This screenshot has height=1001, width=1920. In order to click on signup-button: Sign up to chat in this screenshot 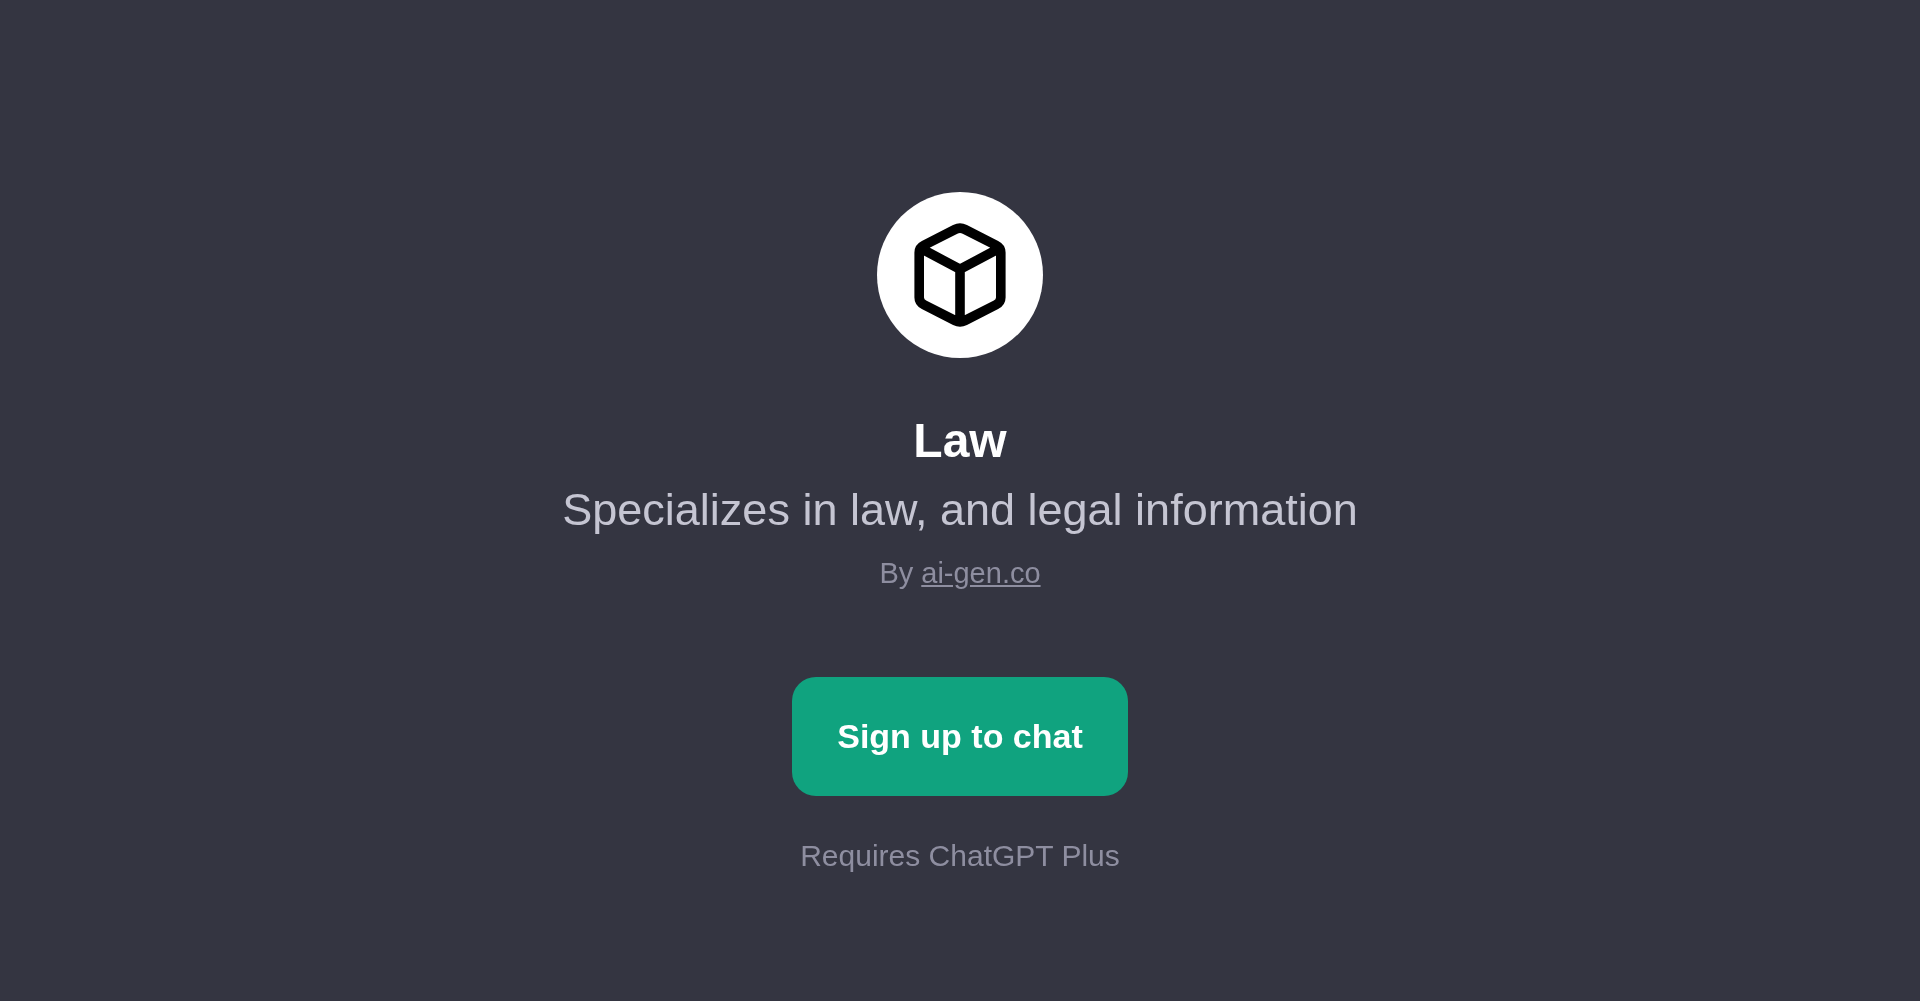, I will do `click(960, 736)`.